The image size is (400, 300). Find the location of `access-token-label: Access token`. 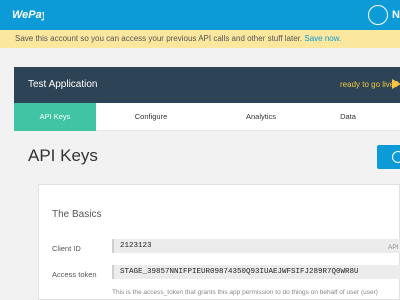

access-token-label: Access token is located at coordinates (74, 274).